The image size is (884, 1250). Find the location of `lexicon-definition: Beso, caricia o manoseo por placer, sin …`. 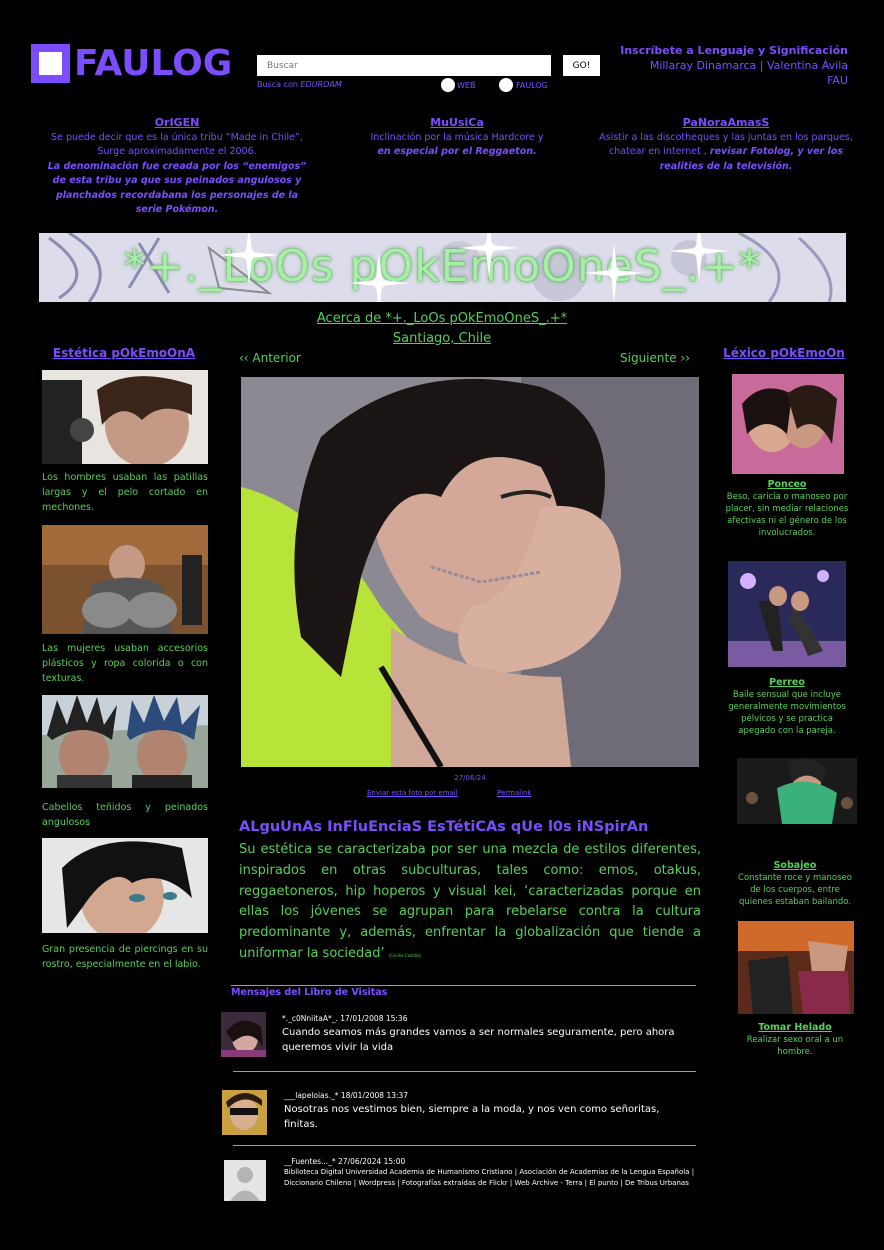

lexicon-definition: Beso, caricia o manoseo por placer, sin … is located at coordinates (787, 515).